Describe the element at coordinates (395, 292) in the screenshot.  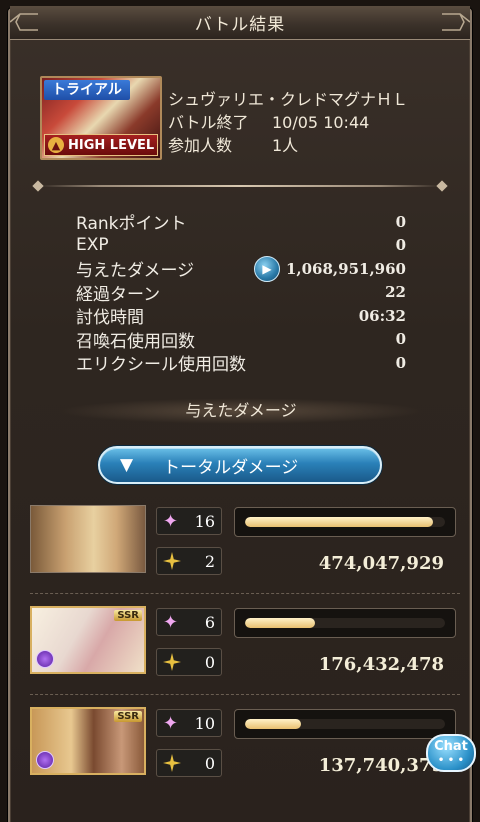
I see `stat-value: 22` at that location.